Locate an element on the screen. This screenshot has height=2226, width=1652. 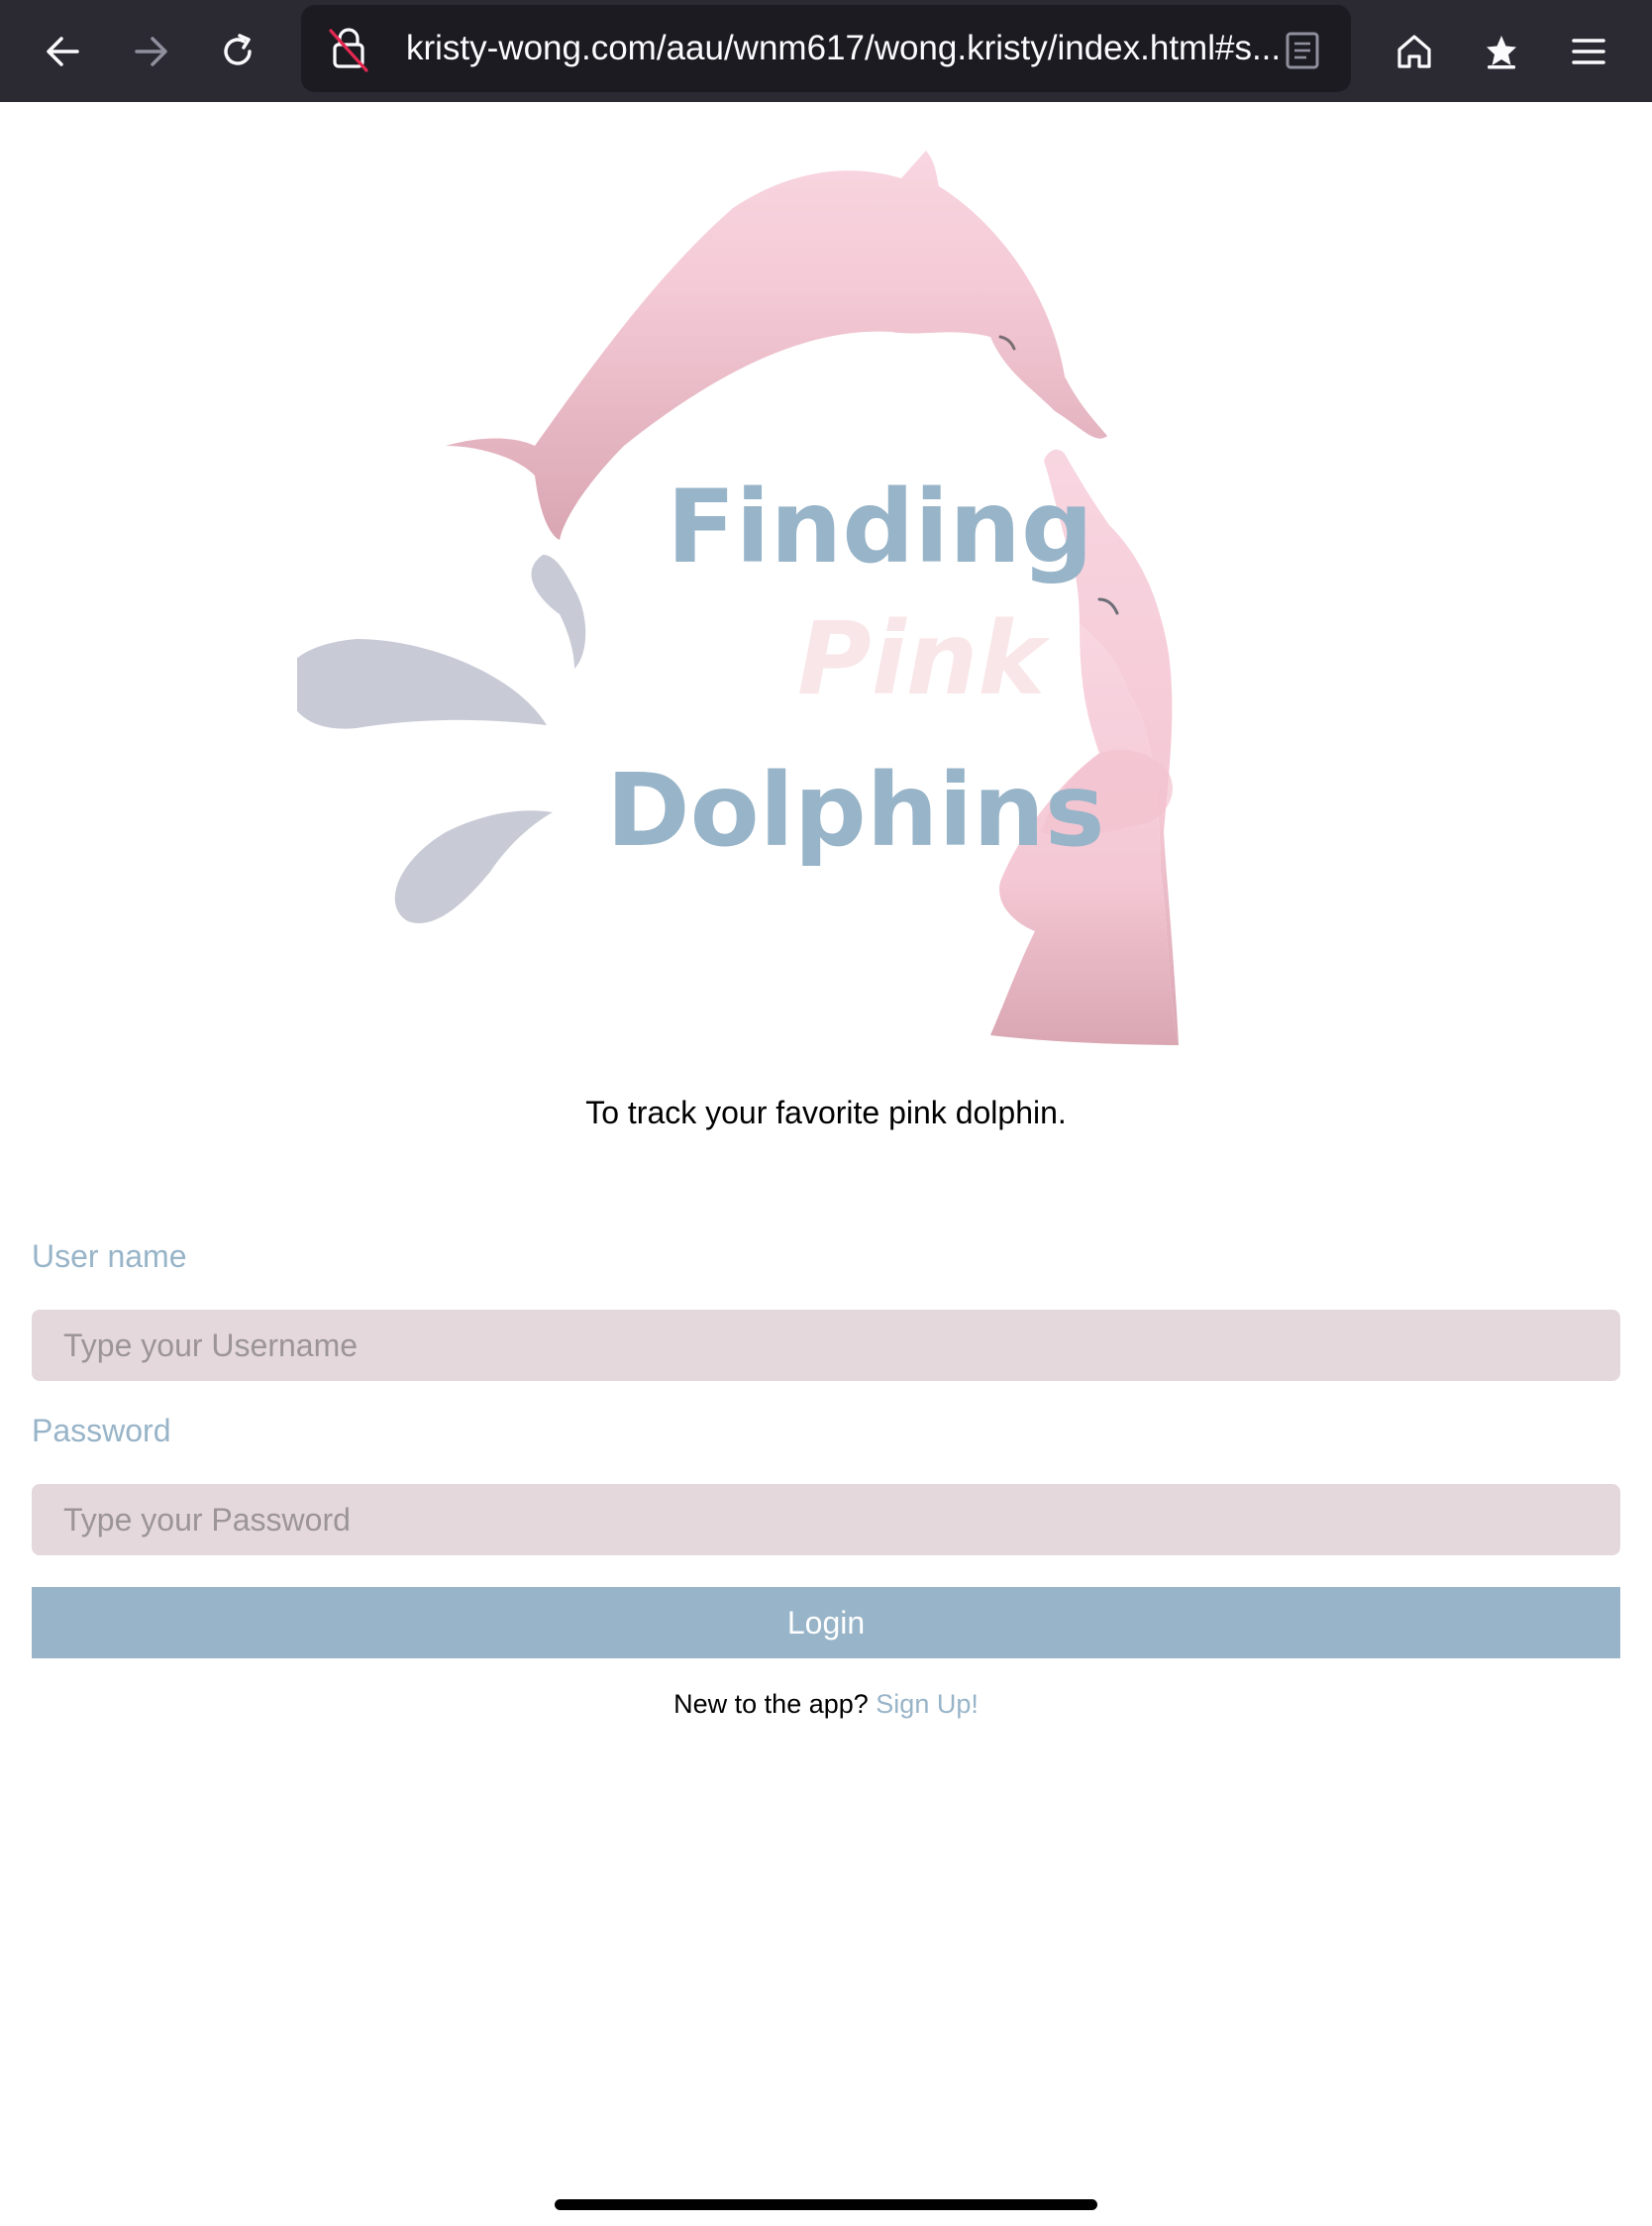
forward-button is located at coordinates (150, 51).